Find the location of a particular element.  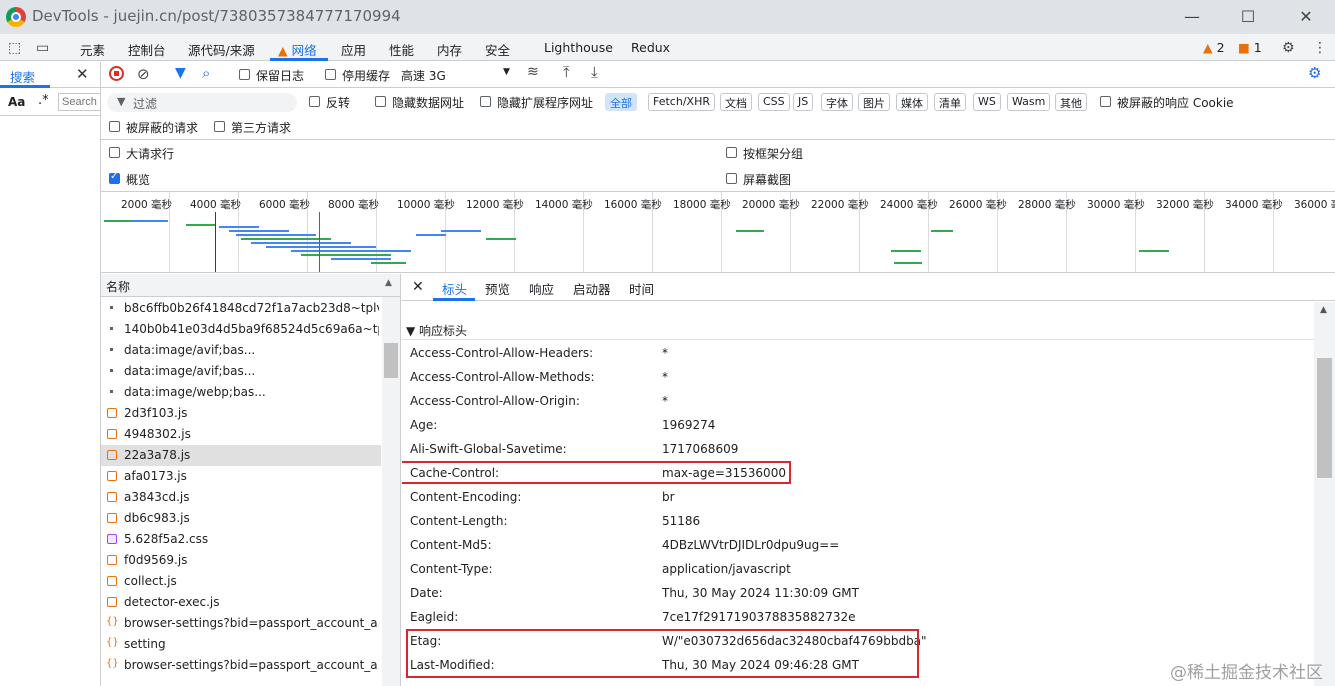

type-filter-css: CSS is located at coordinates (774, 102).